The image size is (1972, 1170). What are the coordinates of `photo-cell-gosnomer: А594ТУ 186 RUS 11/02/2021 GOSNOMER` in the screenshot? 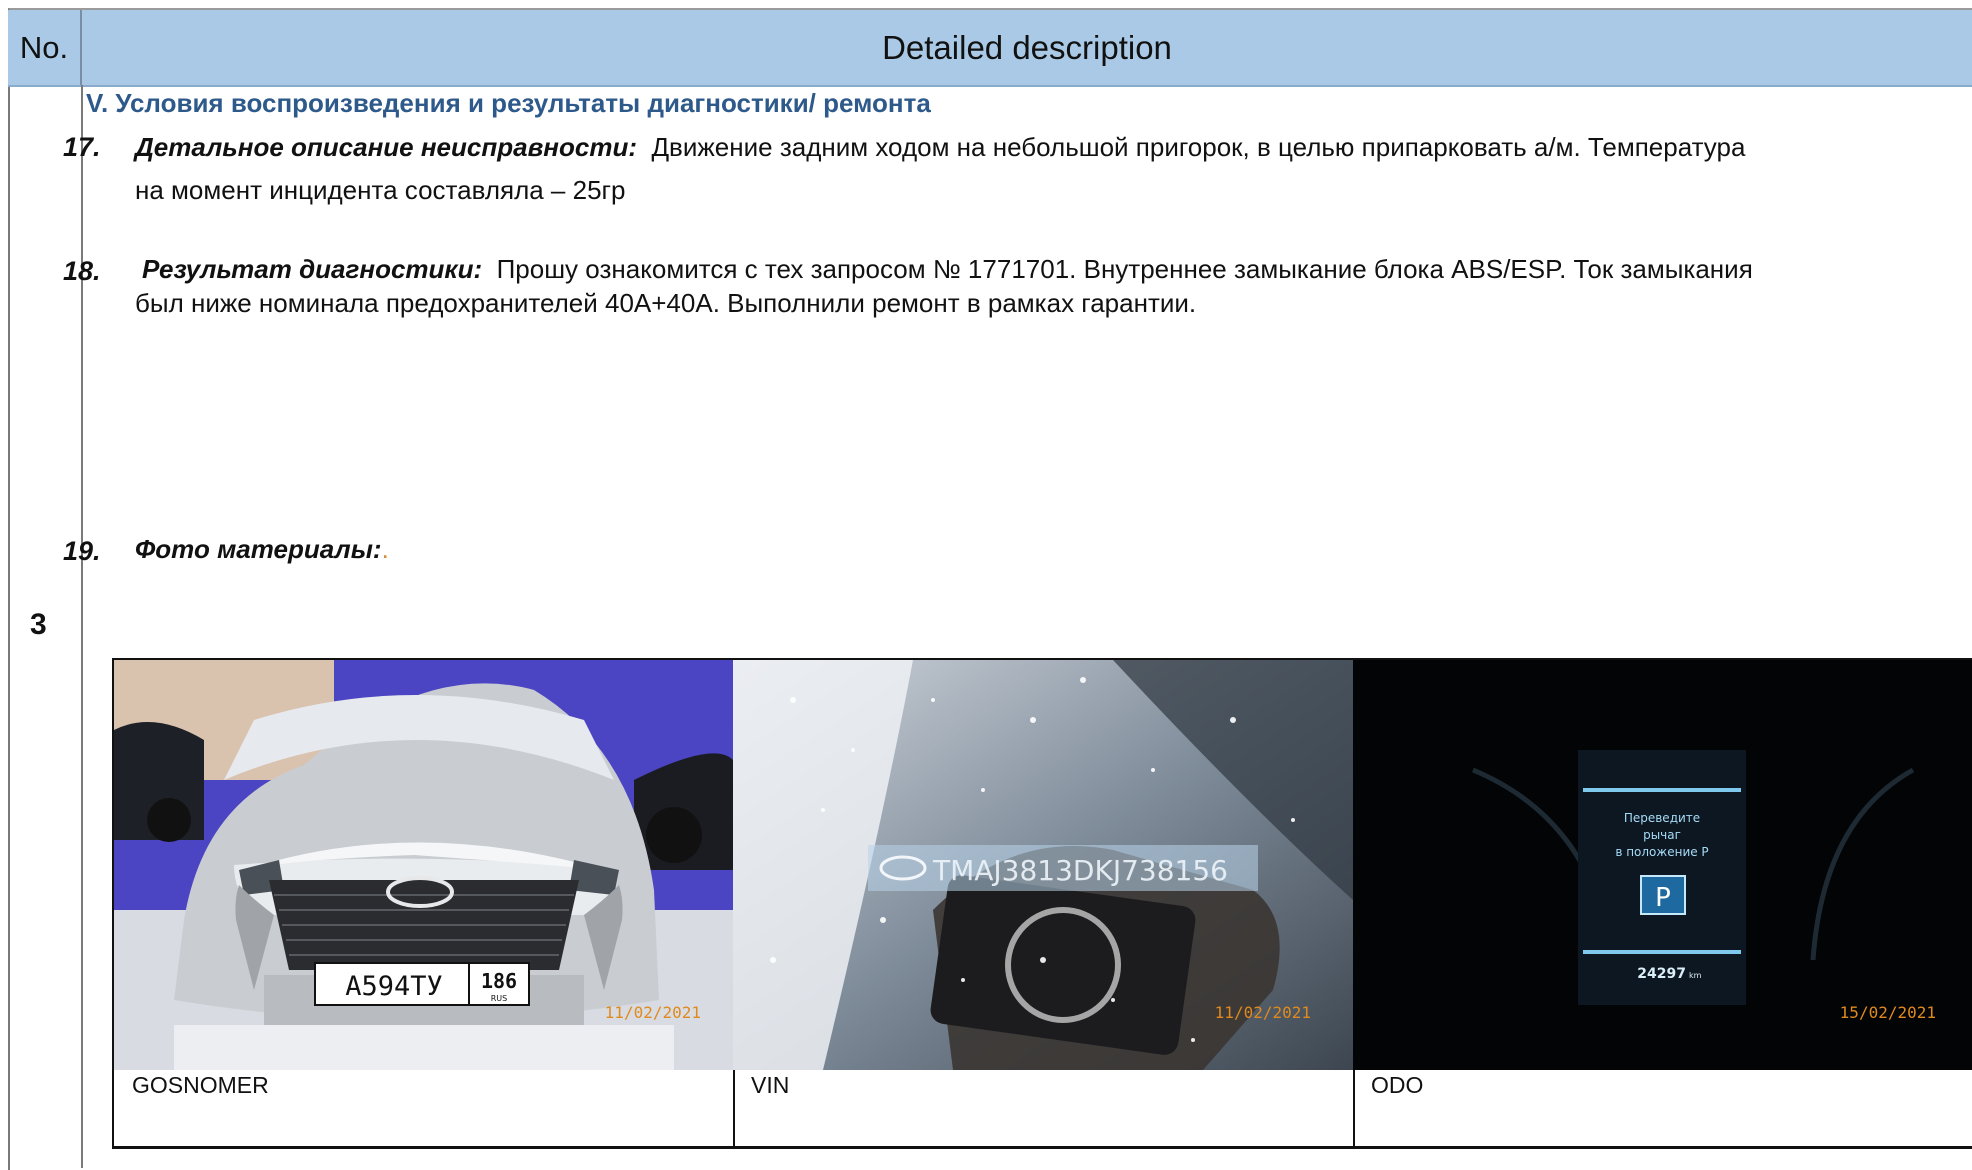 It's located at (424, 903).